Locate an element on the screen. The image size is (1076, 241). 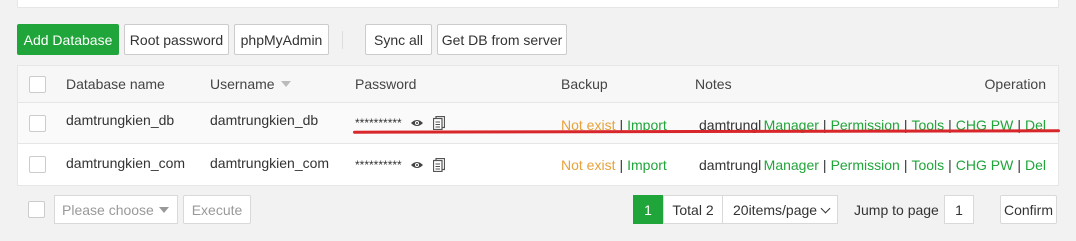
permission-link: Permission is located at coordinates (865, 165).